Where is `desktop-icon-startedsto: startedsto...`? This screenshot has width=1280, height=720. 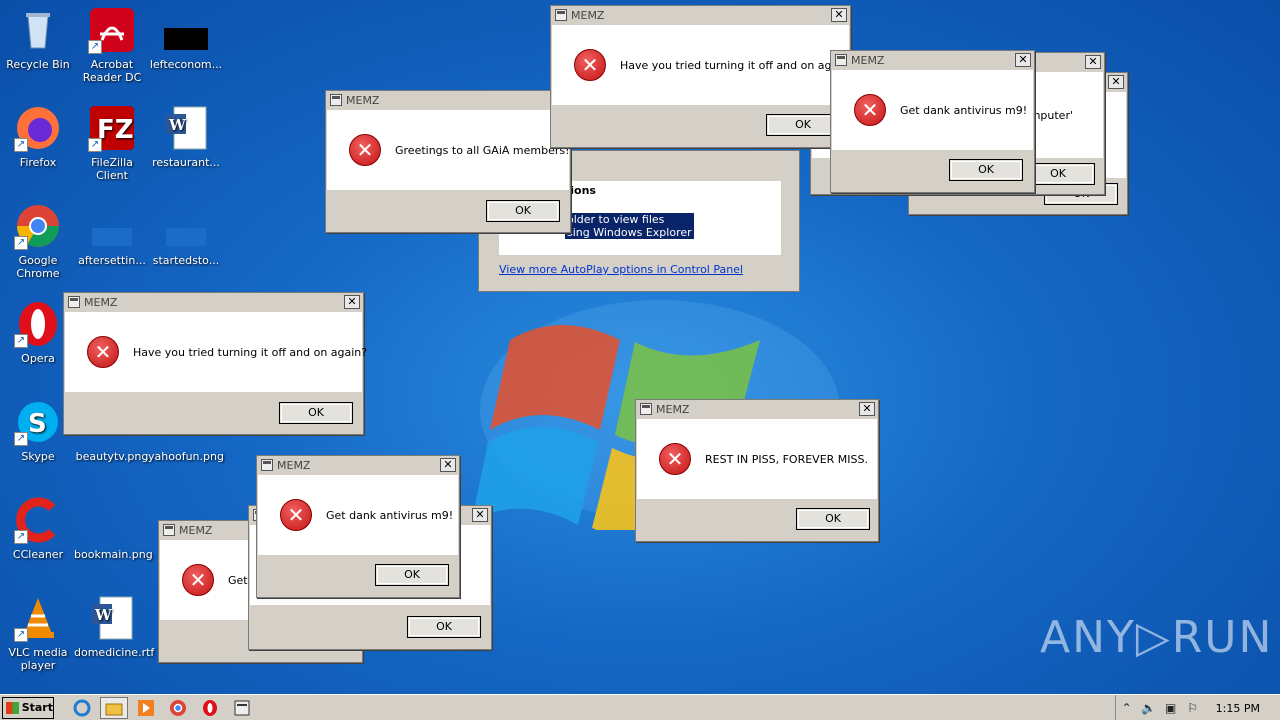
desktop-icon-startedsto: startedsto... is located at coordinates (186, 234).